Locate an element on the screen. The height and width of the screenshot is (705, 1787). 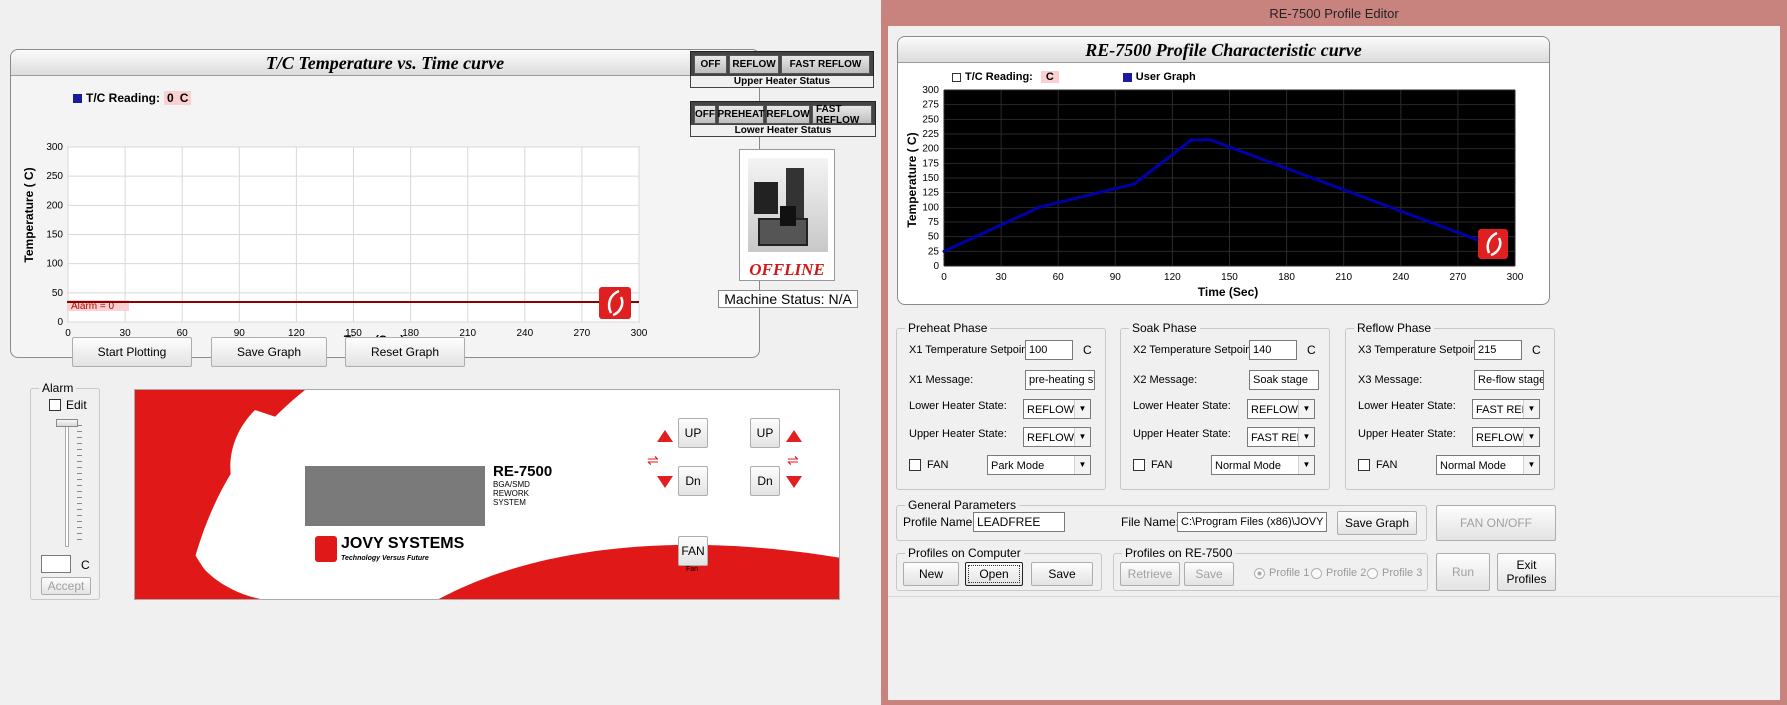
lower-heater-status: OFF PREHEAT REFLOW FAST REFLOW is located at coordinates (783, 114).